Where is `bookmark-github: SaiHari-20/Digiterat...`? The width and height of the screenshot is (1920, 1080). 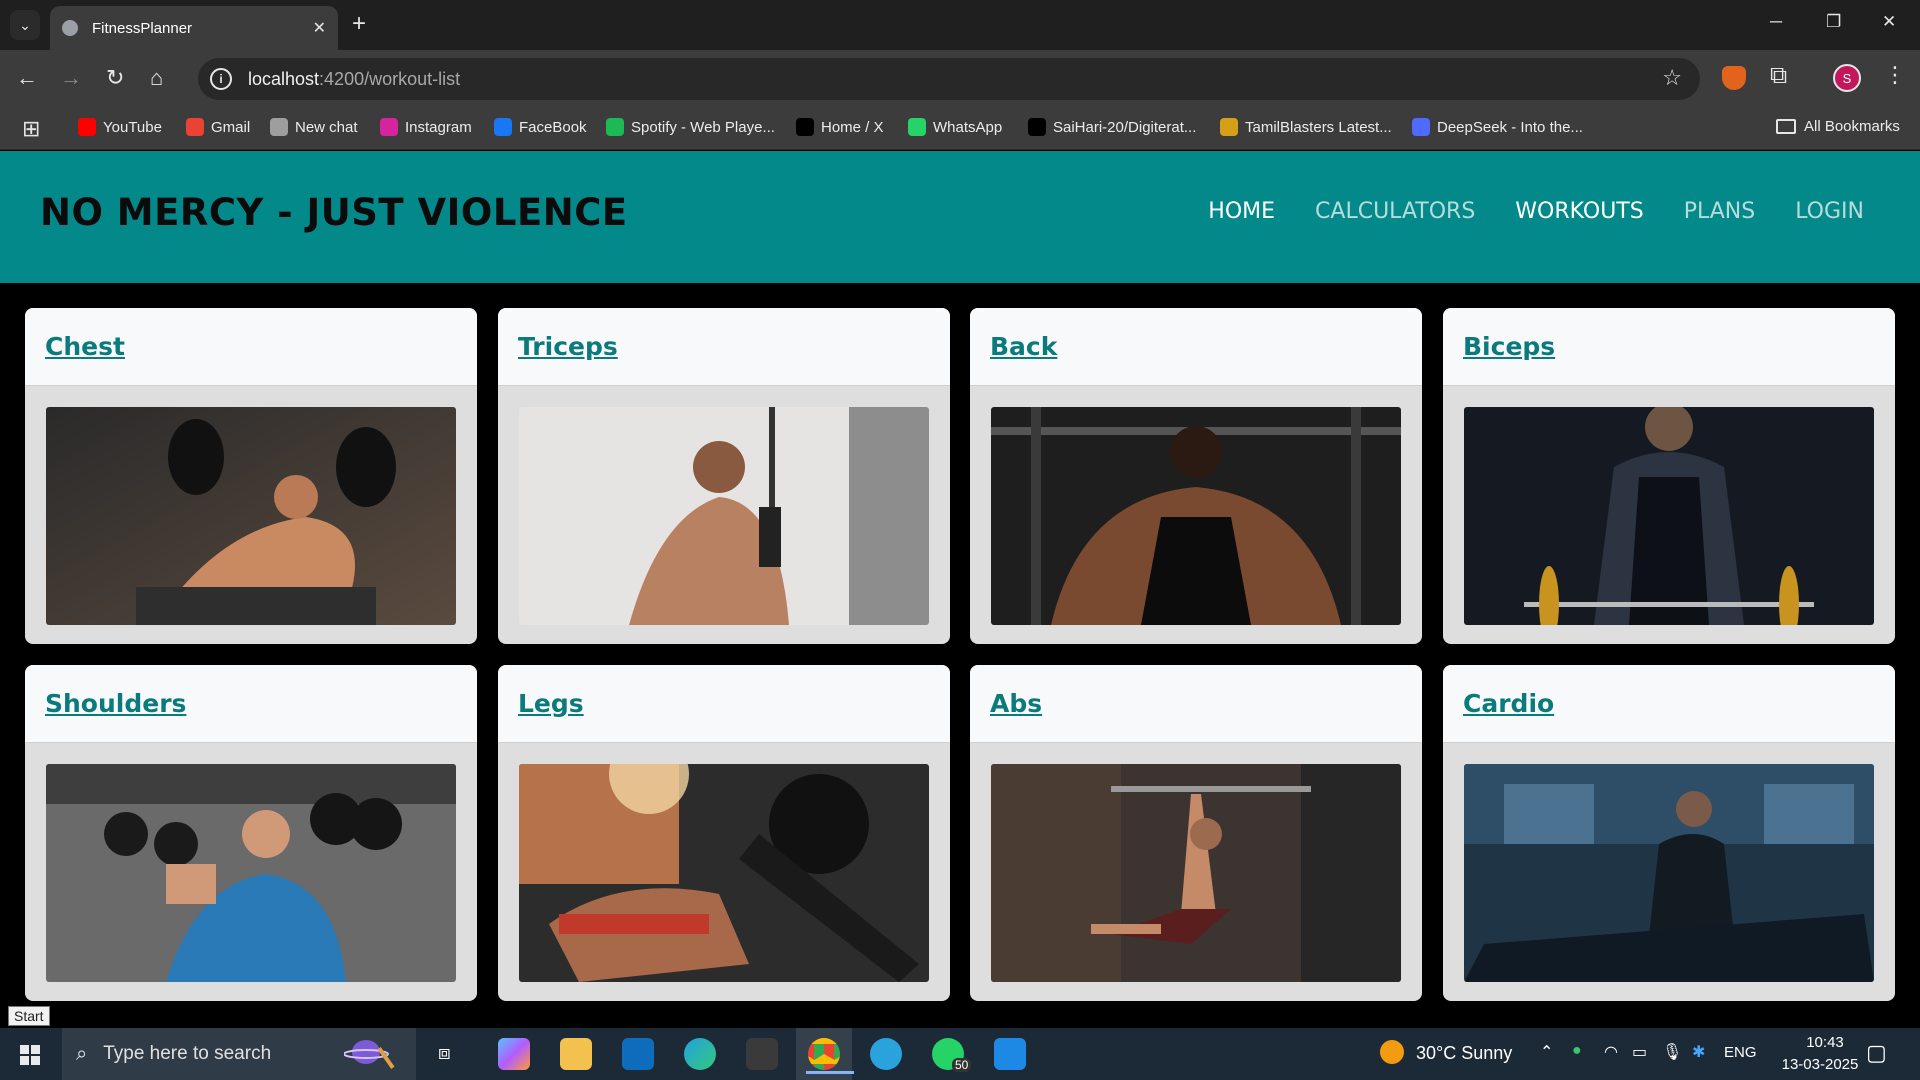 bookmark-github: SaiHari-20/Digiterat... is located at coordinates (1112, 127).